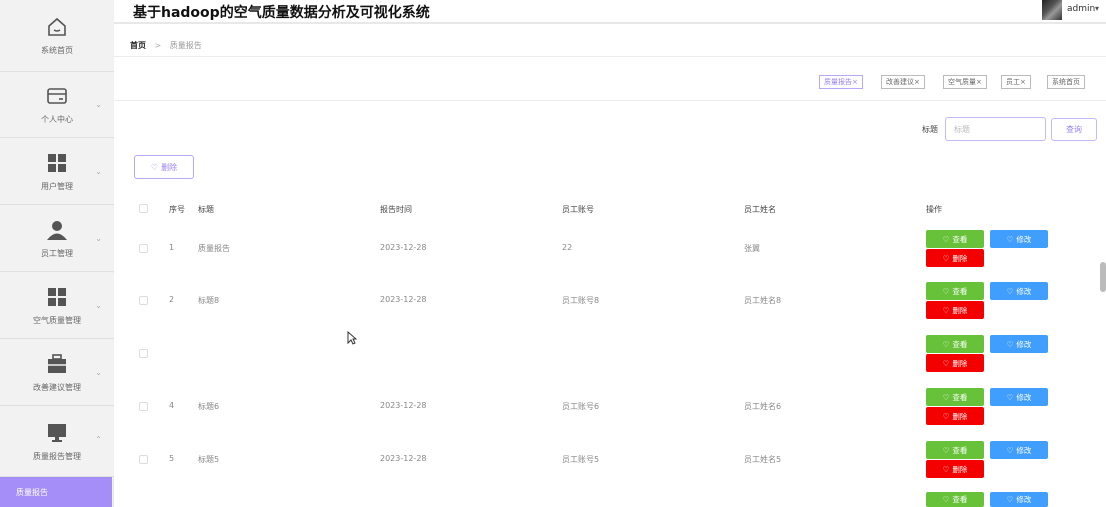 The width and height of the screenshot is (1106, 507). What do you see at coordinates (169, 167) in the screenshot?
I see `bulk-delete-label: 删除` at bounding box center [169, 167].